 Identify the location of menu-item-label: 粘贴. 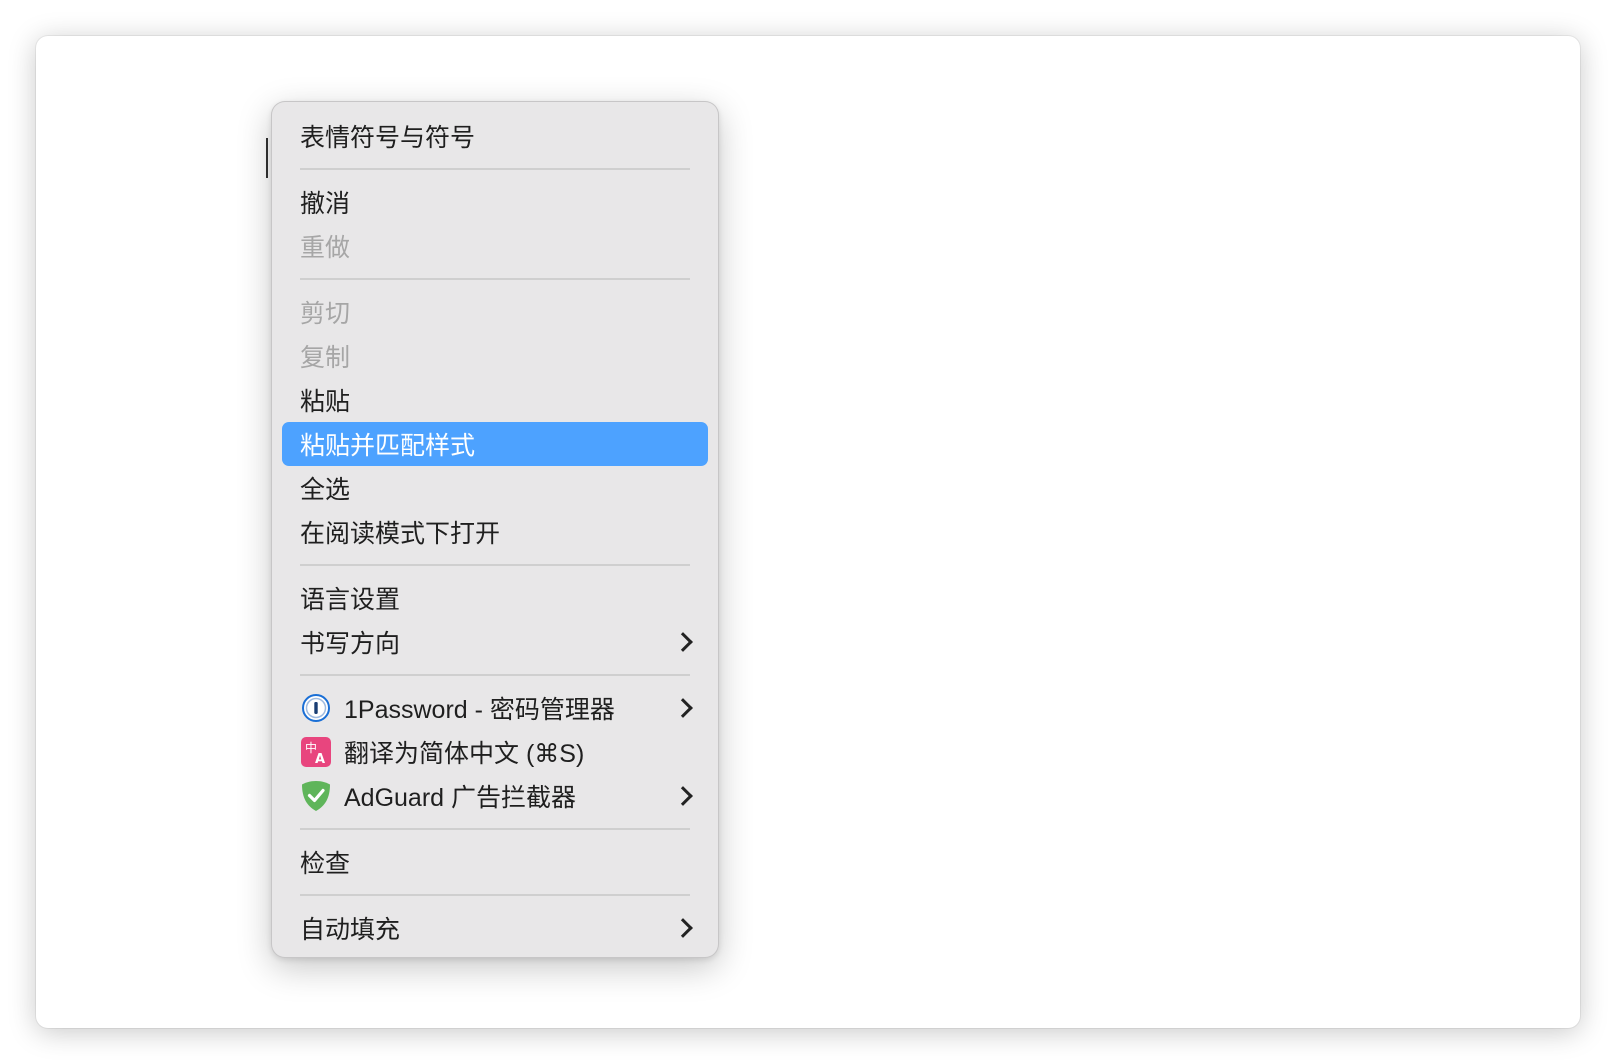
(325, 402).